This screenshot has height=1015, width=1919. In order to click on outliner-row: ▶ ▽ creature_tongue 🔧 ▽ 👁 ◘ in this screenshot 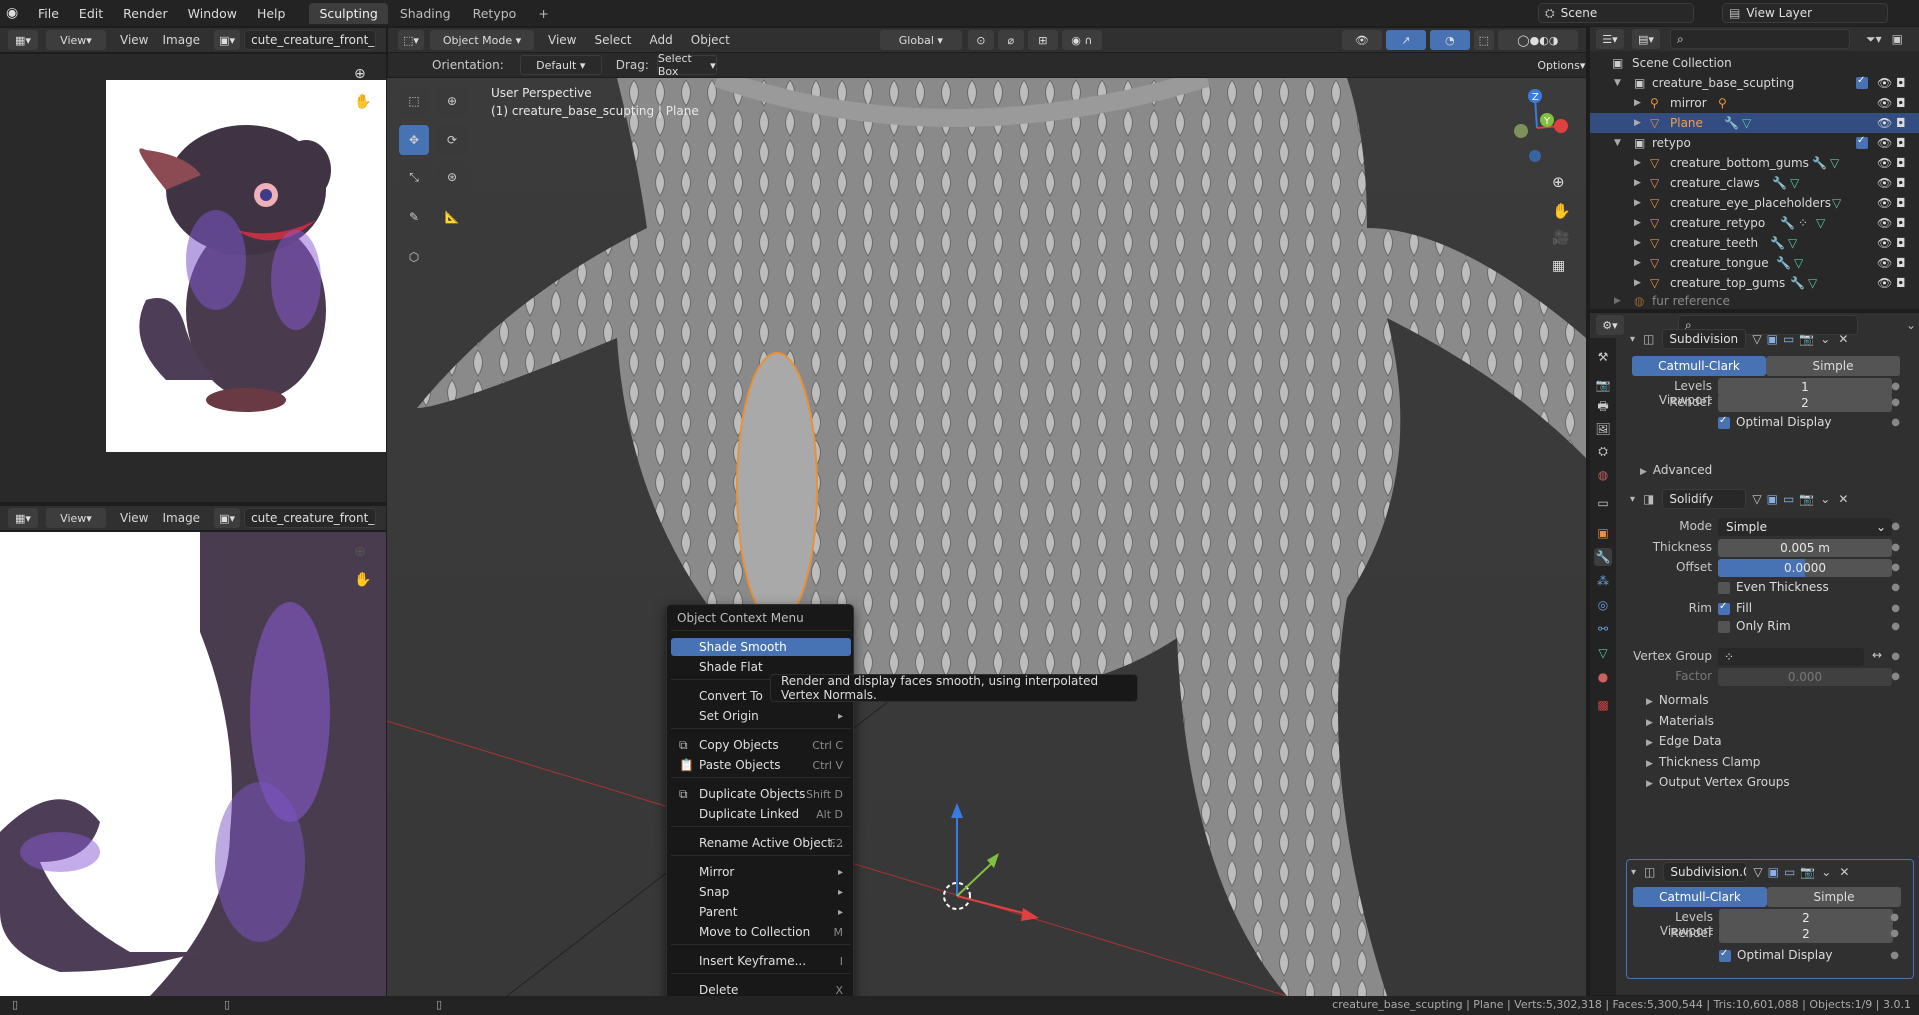, I will do `click(1754, 263)`.